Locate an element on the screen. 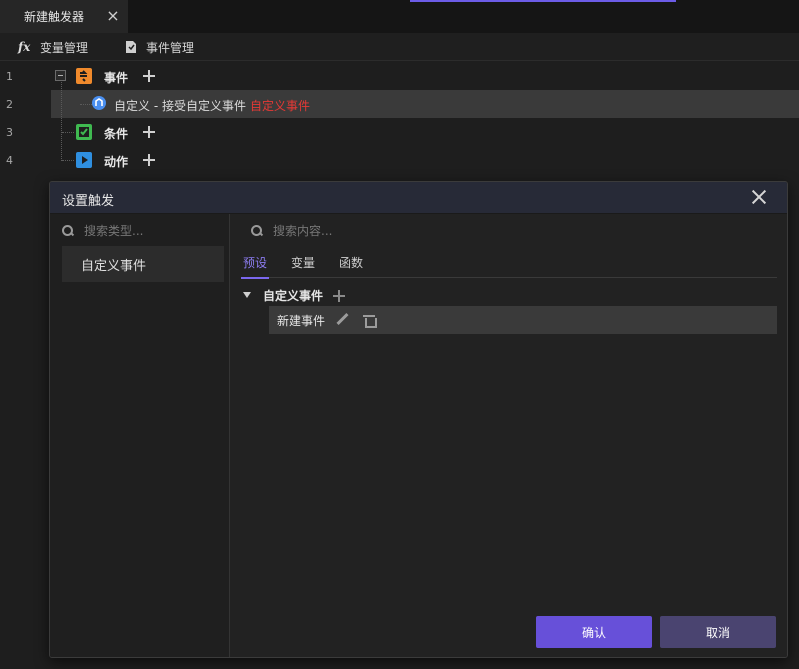 The width and height of the screenshot is (799, 669). variable-manager-button: fx 变量管理 is located at coordinates (53, 47).